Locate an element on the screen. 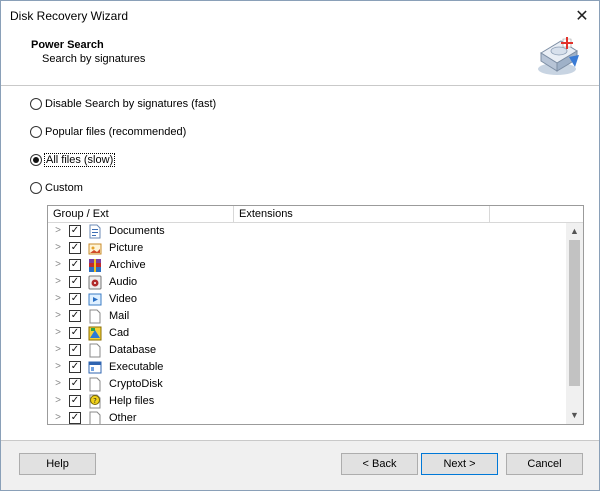  executable-icon is located at coordinates (95, 367).